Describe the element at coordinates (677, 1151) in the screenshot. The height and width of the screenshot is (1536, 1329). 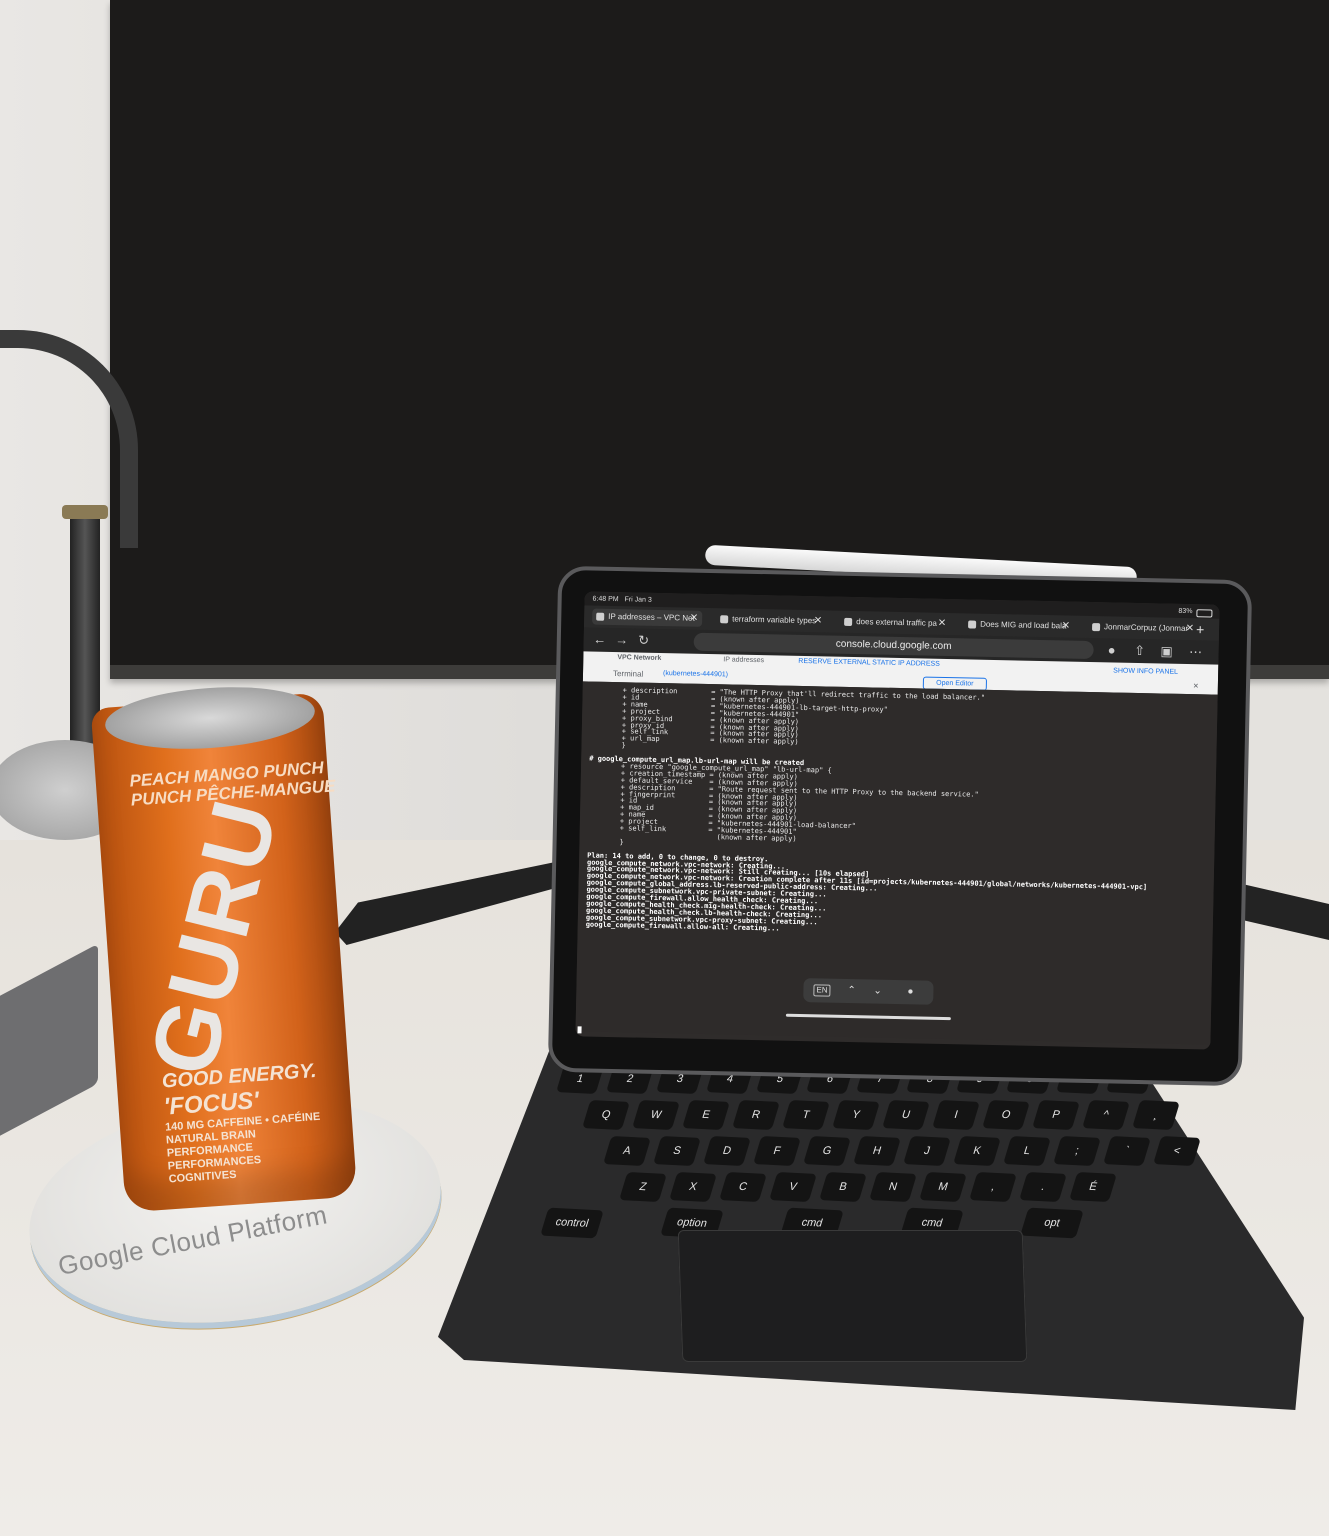
I see `keyboard-key: S` at that location.